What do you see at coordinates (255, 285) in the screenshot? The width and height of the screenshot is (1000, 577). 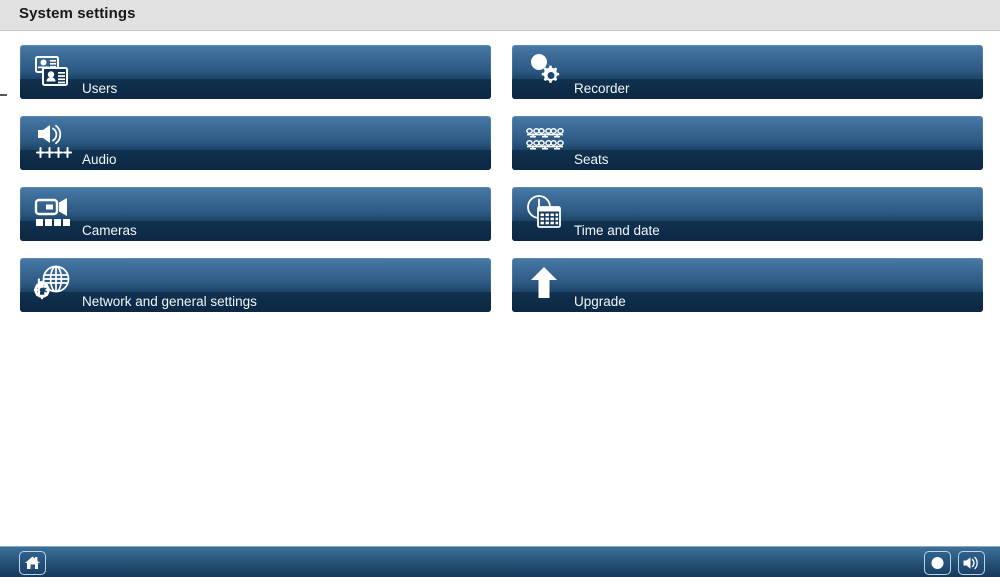 I see `tile-network-and-general-settings: Network and general settings` at bounding box center [255, 285].